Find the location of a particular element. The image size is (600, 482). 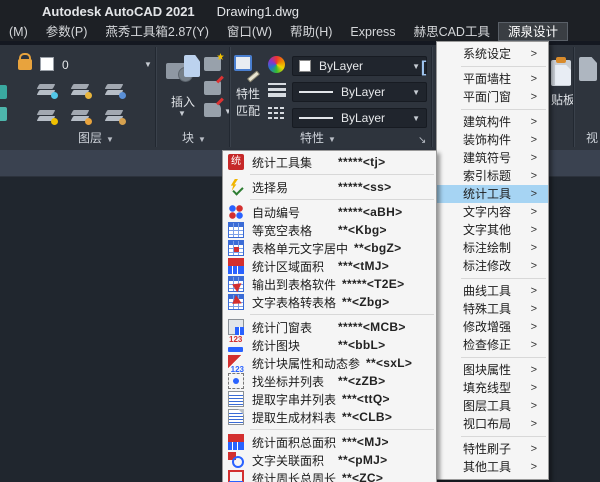

submenu-item: 统计图块 **<bbL> is located at coordinates (329, 344).